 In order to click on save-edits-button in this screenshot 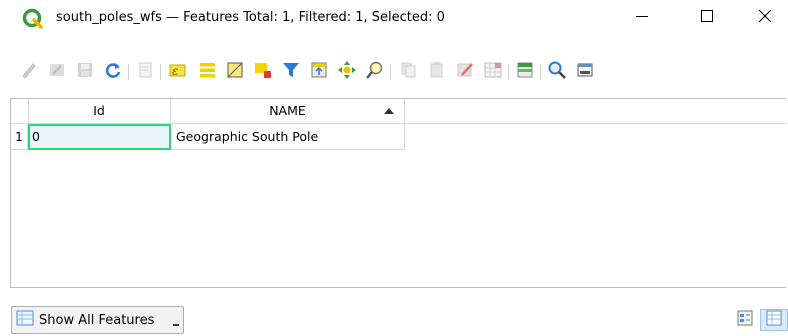, I will do `click(85, 72)`.